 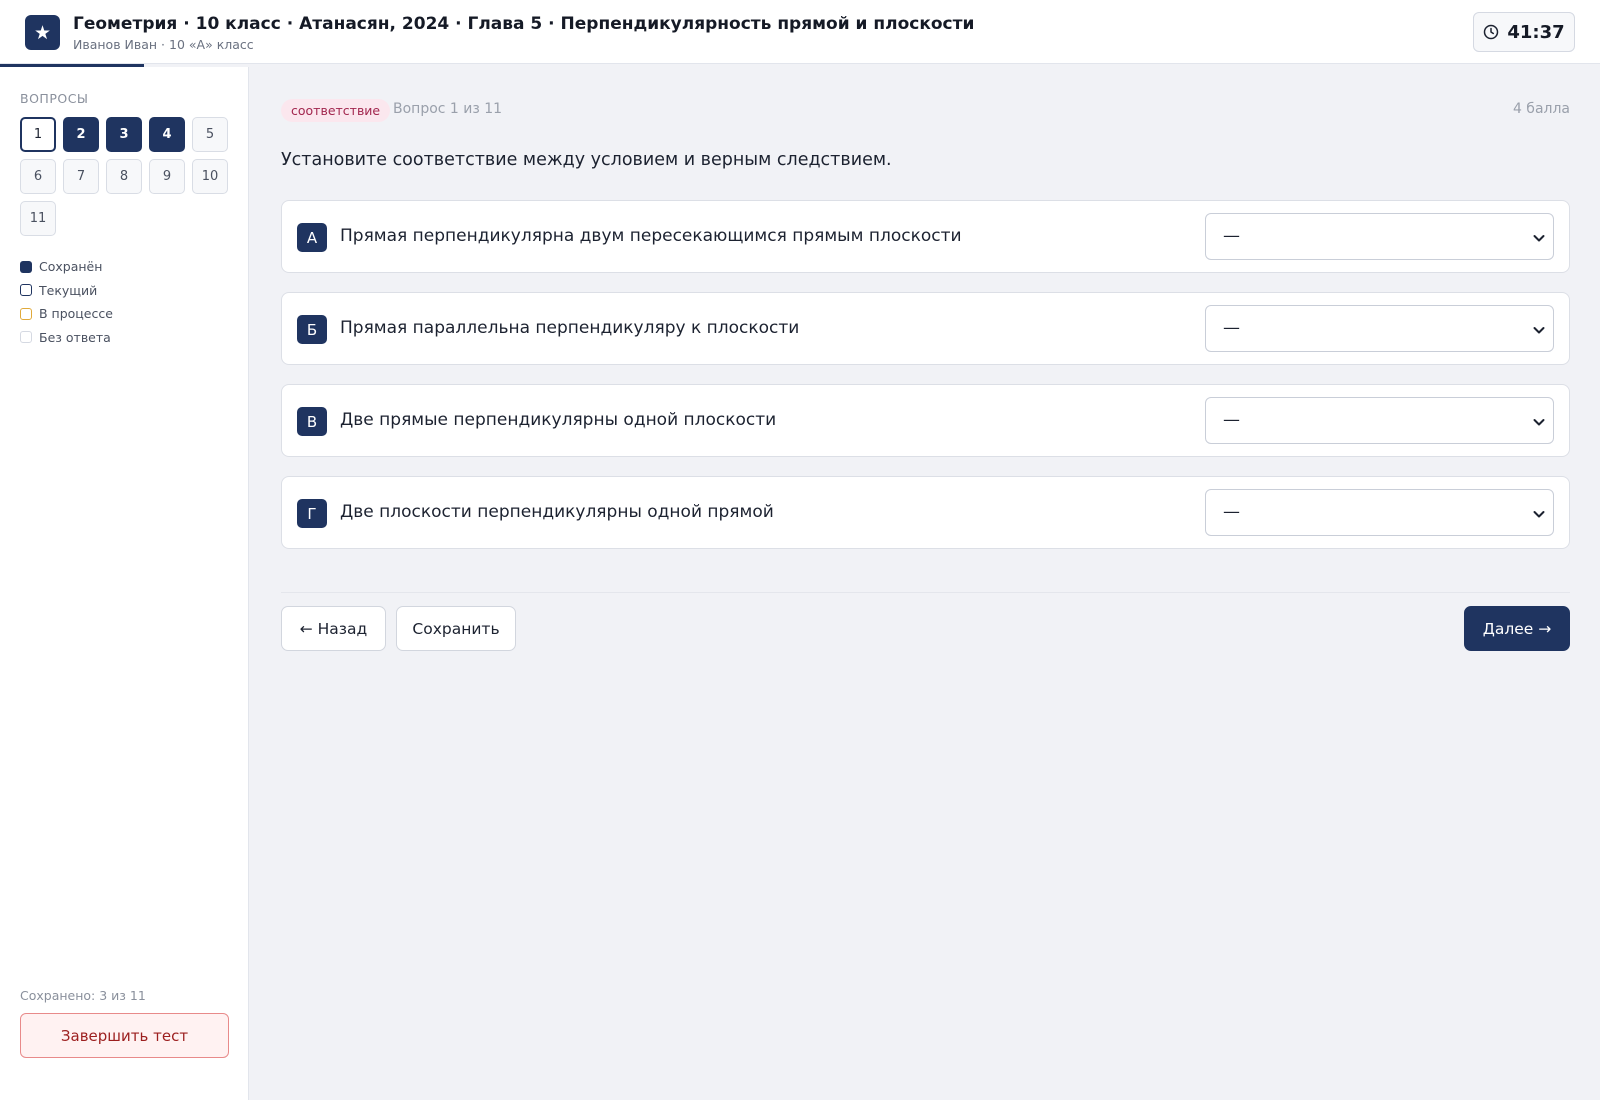 What do you see at coordinates (312, 513) in the screenshot?
I see `row-letter-badge: Г` at bounding box center [312, 513].